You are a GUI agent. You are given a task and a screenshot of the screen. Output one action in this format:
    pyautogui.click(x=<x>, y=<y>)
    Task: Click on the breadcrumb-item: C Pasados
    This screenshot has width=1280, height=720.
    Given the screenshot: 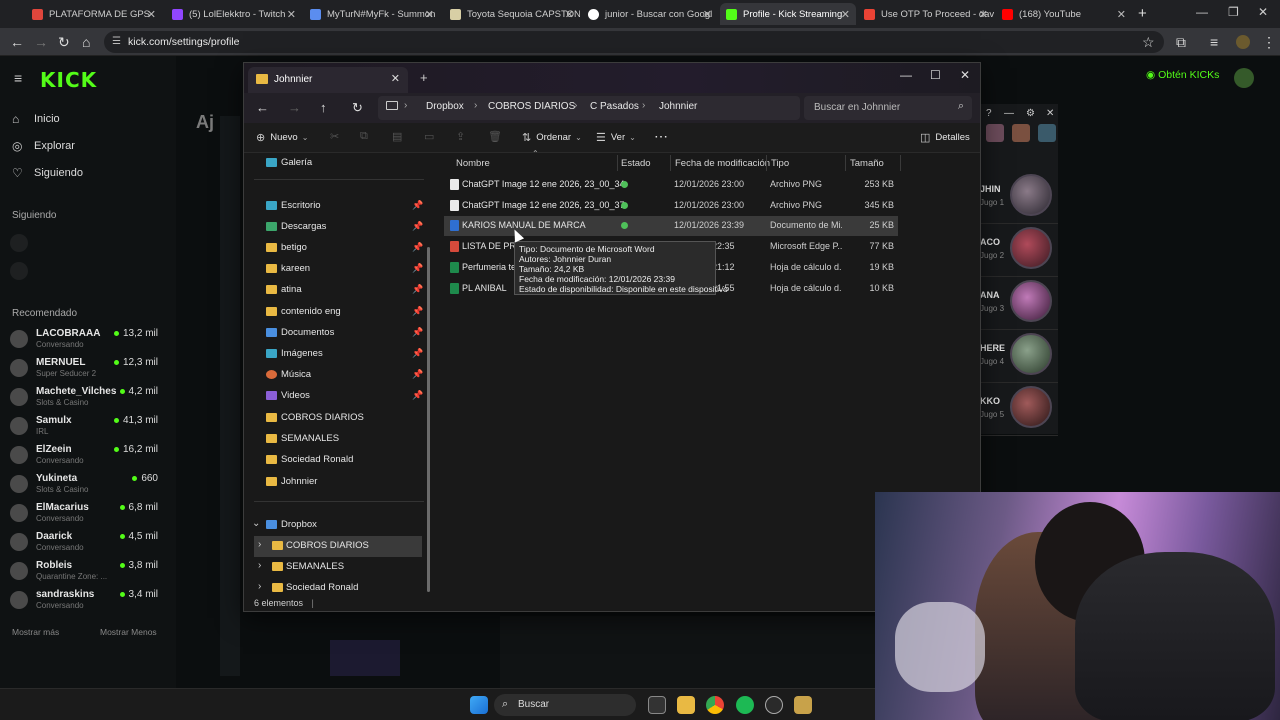 What is the action you would take?
    pyautogui.click(x=614, y=106)
    